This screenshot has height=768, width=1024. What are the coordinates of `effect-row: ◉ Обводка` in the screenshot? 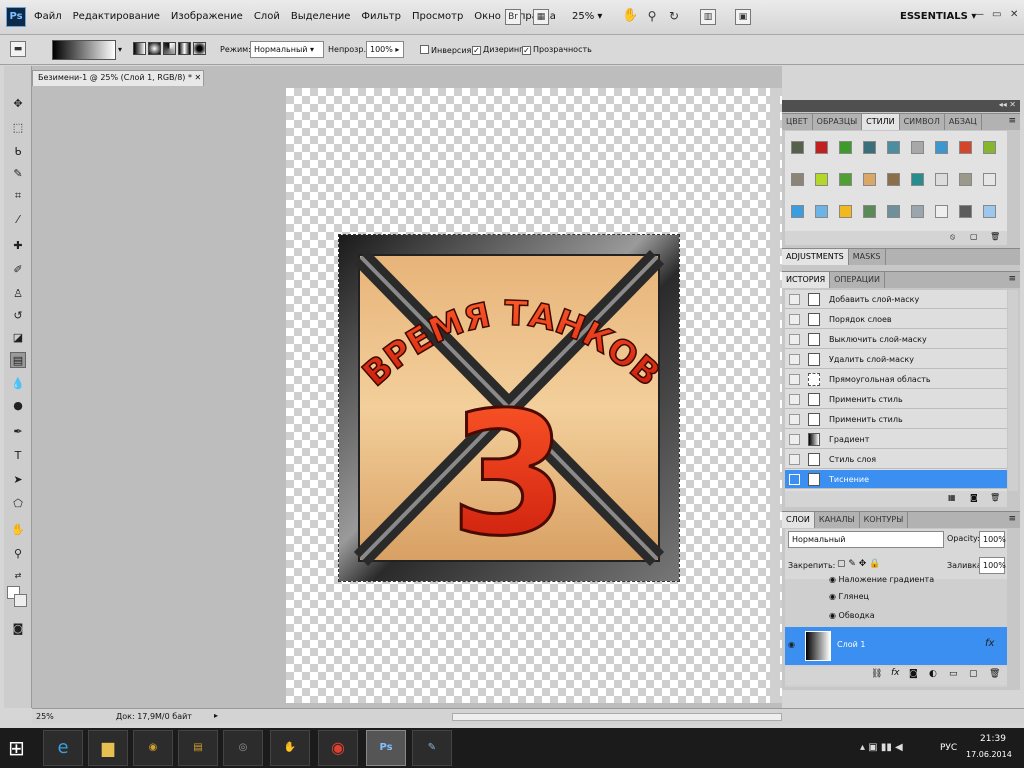 It's located at (852, 615).